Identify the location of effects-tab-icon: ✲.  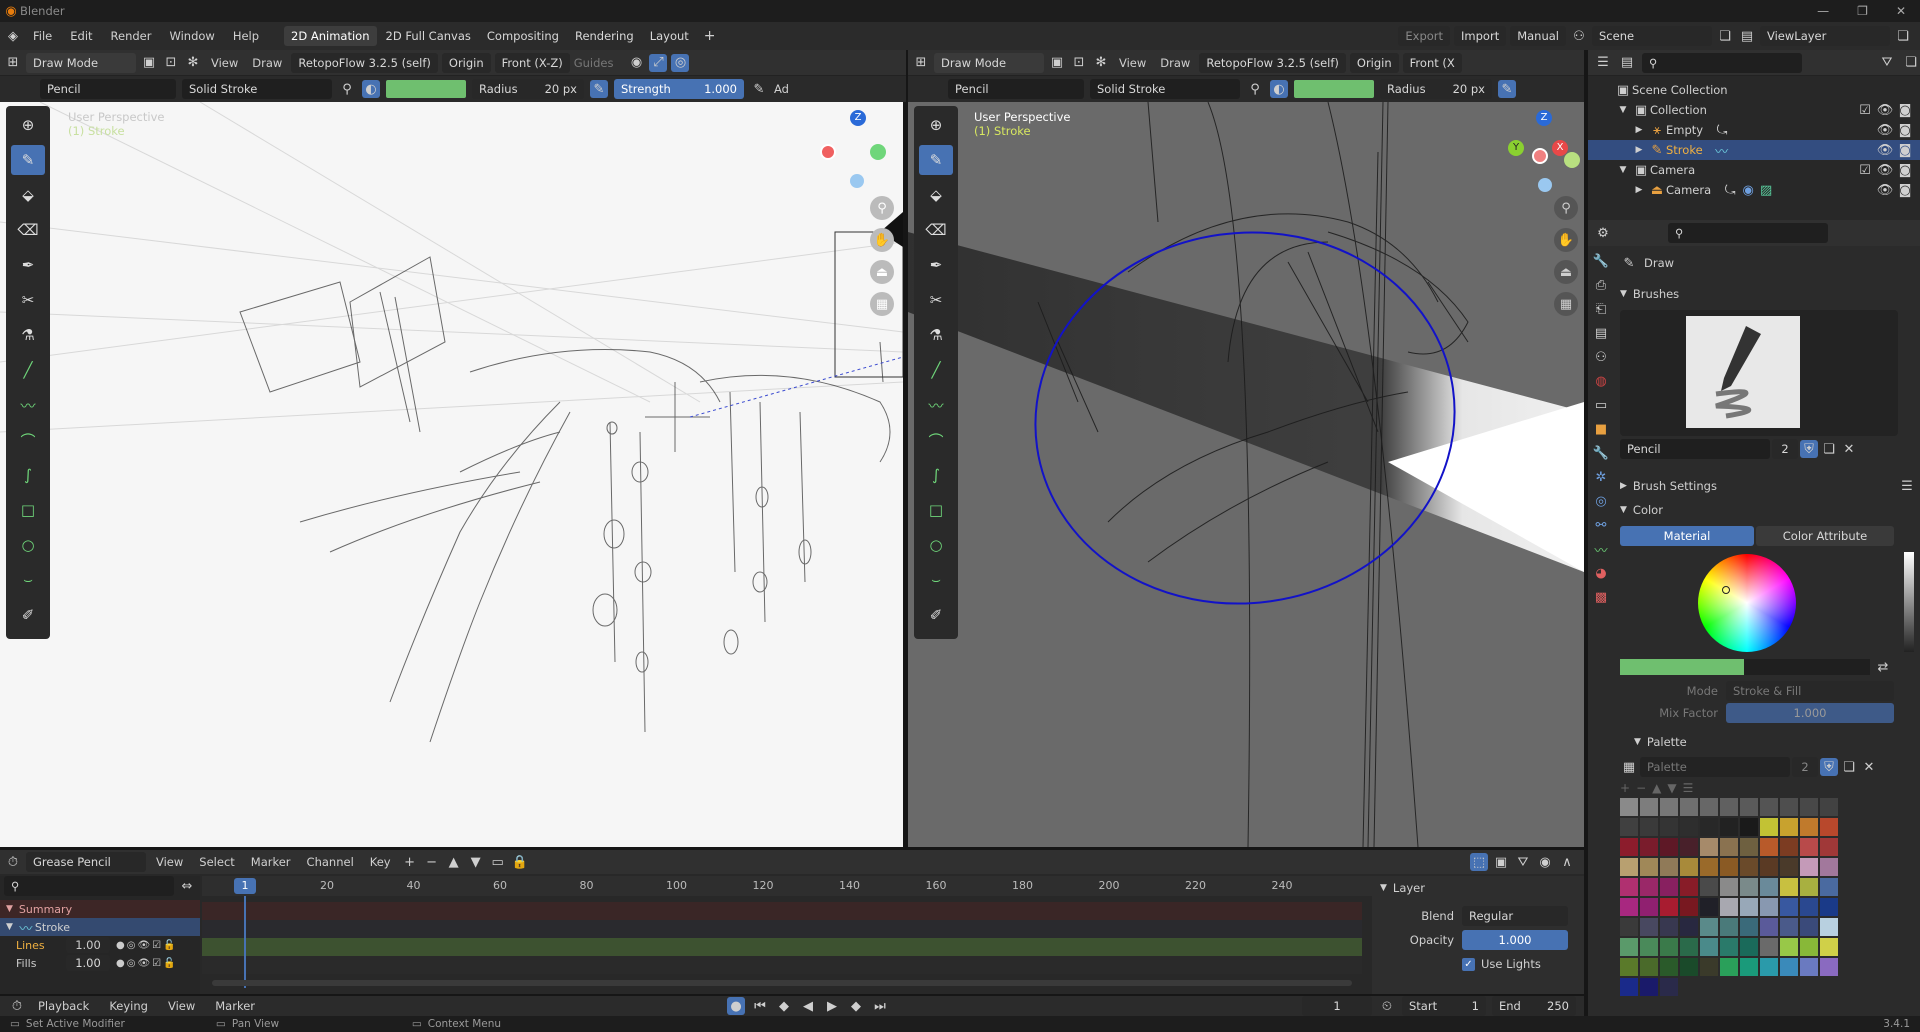
(1601, 477).